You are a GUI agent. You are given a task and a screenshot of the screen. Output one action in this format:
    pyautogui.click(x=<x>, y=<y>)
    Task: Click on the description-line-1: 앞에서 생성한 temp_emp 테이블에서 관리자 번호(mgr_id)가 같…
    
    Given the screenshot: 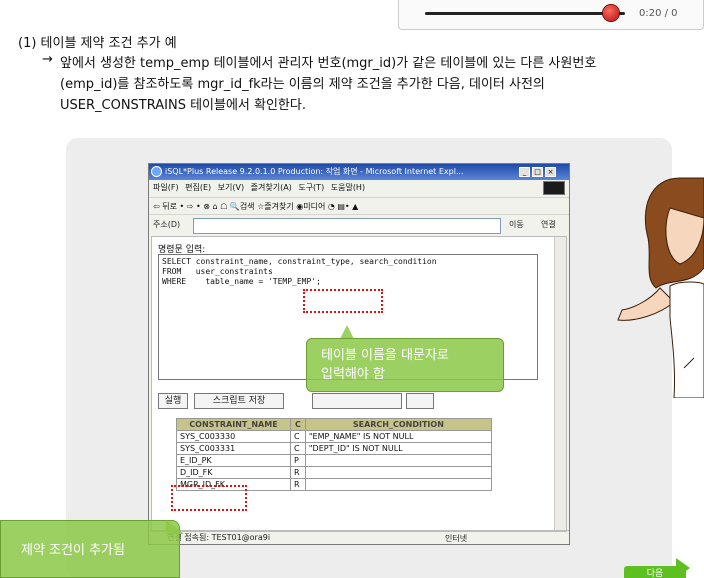 What is the action you would take?
    pyautogui.click(x=328, y=63)
    